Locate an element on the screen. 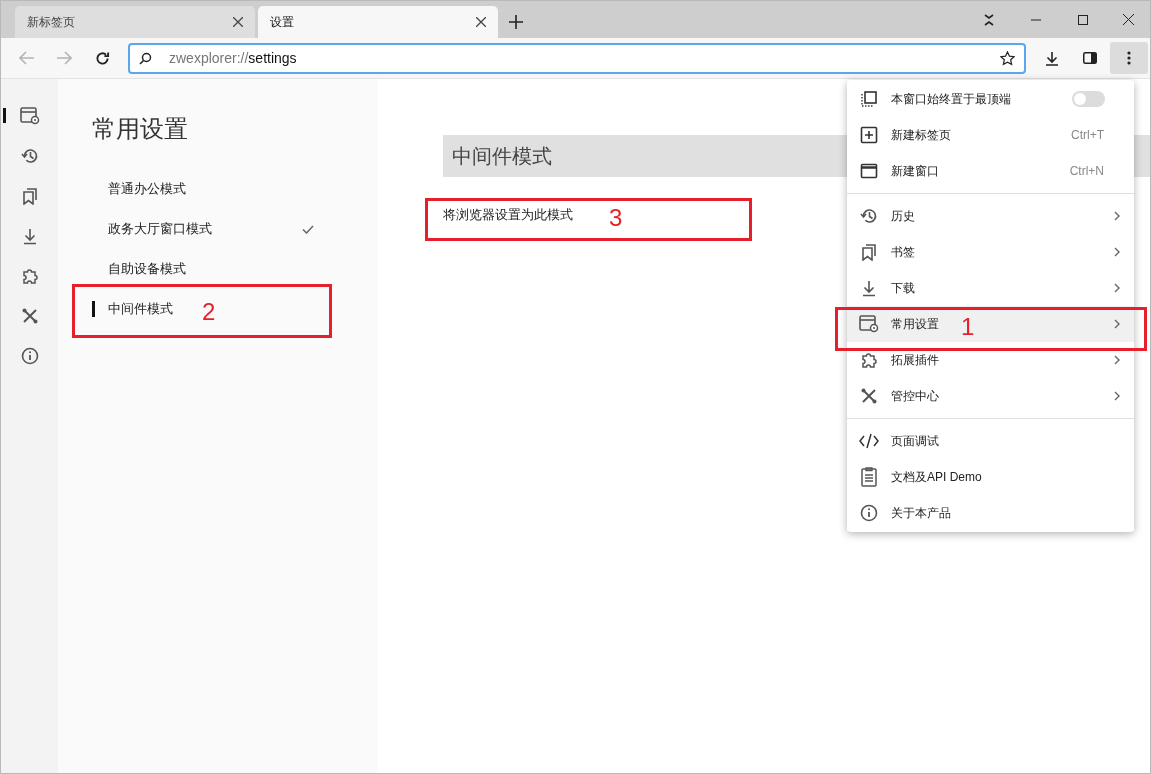 This screenshot has height=774, width=1151. shortcut-text: Ctrl+N is located at coordinates (1086, 171).